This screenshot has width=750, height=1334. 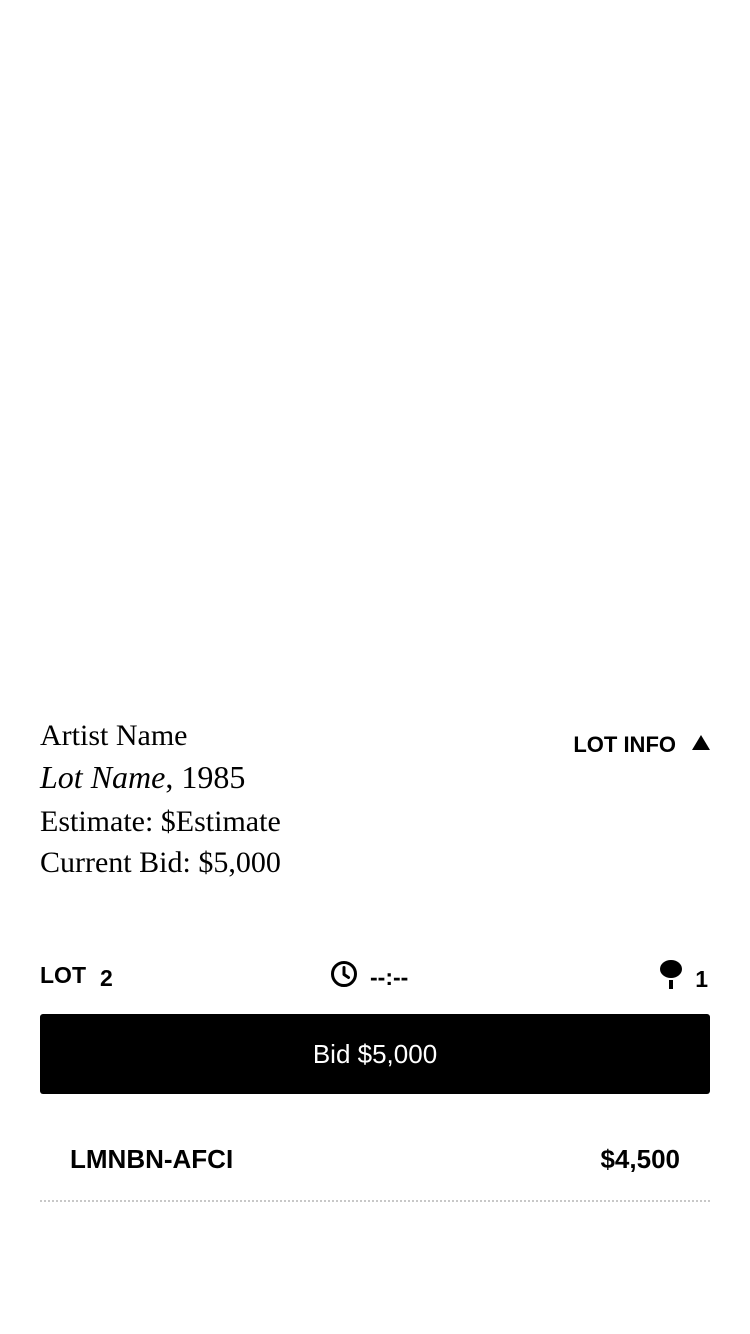 I want to click on lot-title: Lot Name, 1985, so click(x=142, y=777).